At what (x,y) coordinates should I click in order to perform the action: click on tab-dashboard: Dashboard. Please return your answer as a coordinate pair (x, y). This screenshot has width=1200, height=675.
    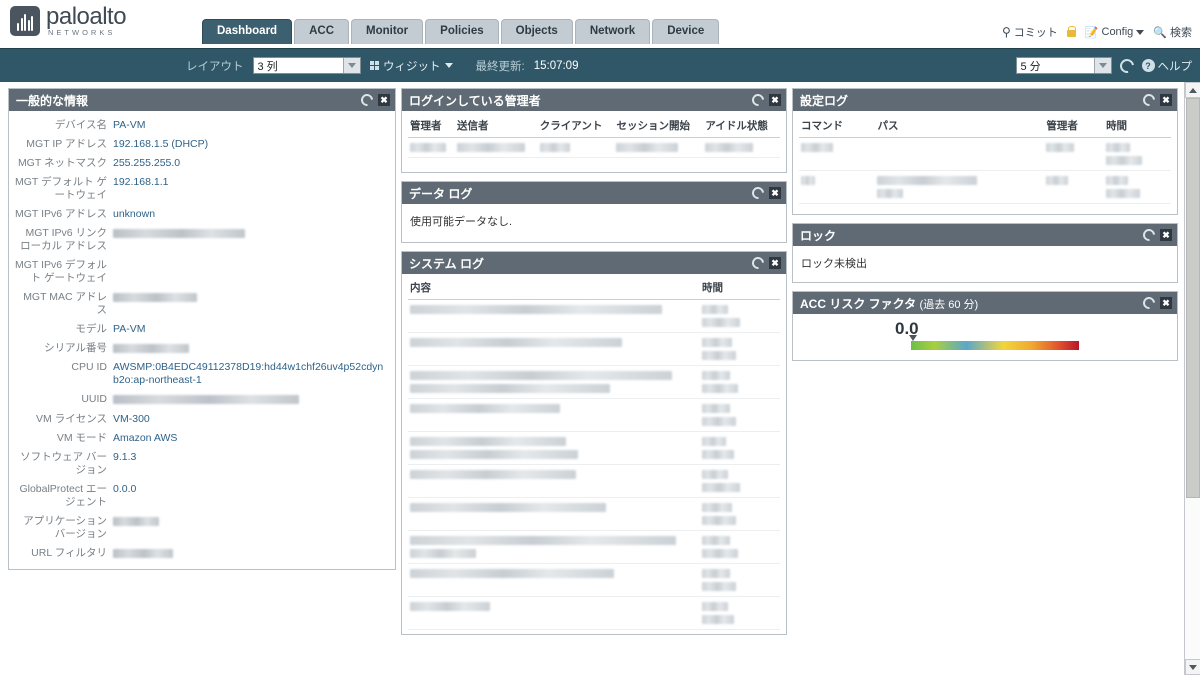
    Looking at the image, I should click on (247, 31).